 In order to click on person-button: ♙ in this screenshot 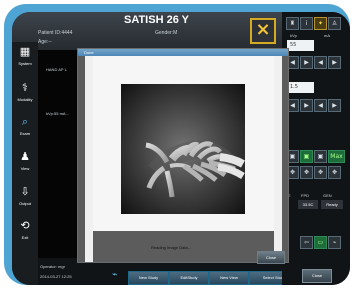, I will do `click(334, 23)`.